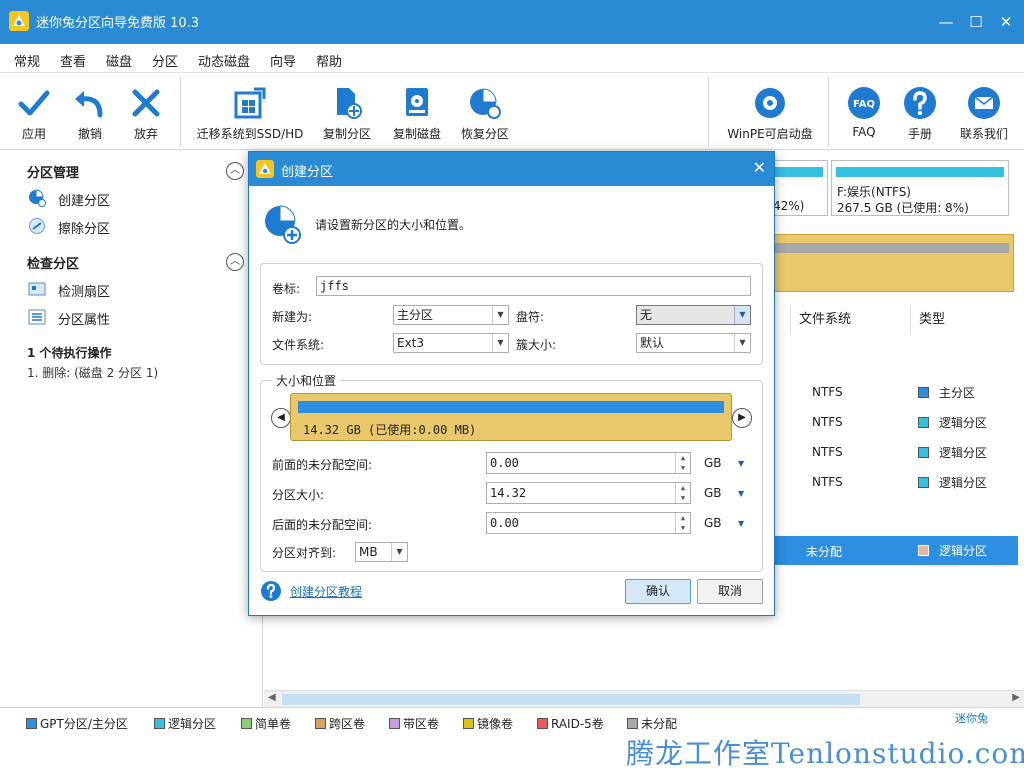  I want to click on apply-button: 应用, so click(34, 111).